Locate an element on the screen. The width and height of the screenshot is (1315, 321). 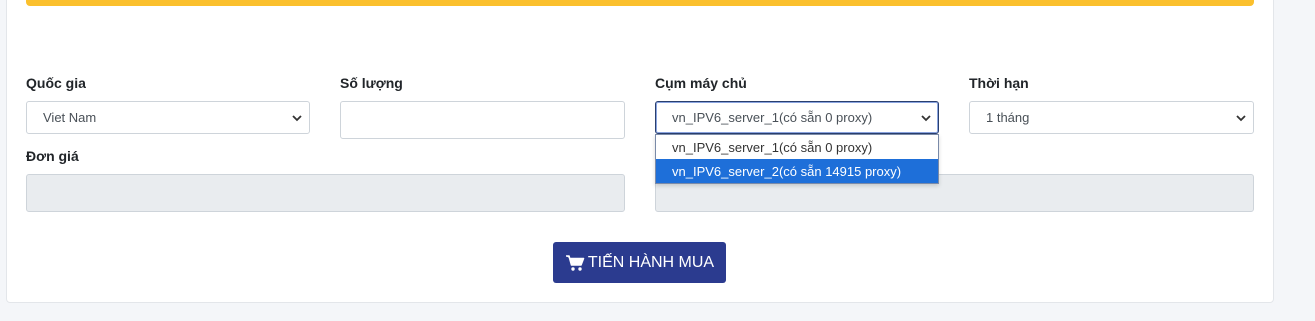
quantity-label: Số lượng is located at coordinates (371, 83).